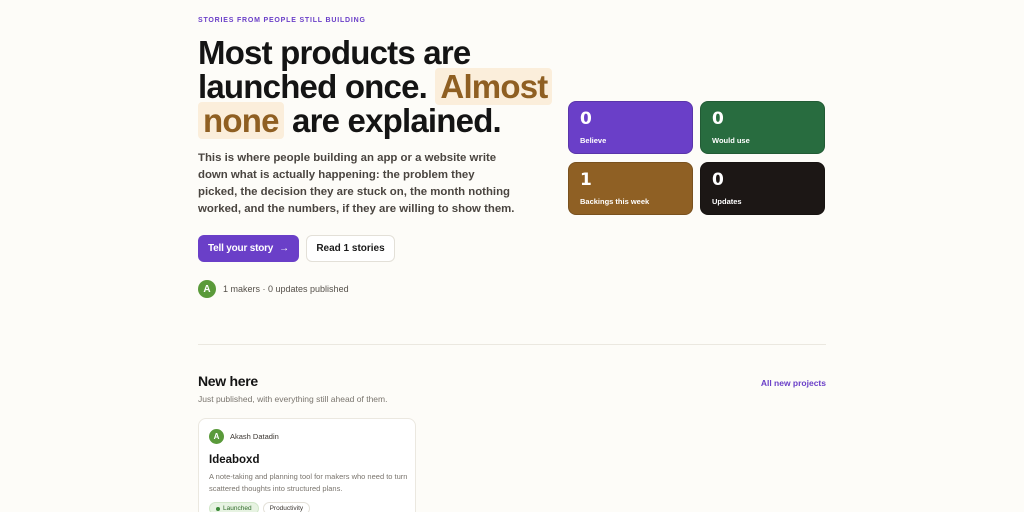 This screenshot has height=512, width=1024. What do you see at coordinates (286, 289) in the screenshot?
I see `maker-meta-text: 1 makers · 0 updates published` at bounding box center [286, 289].